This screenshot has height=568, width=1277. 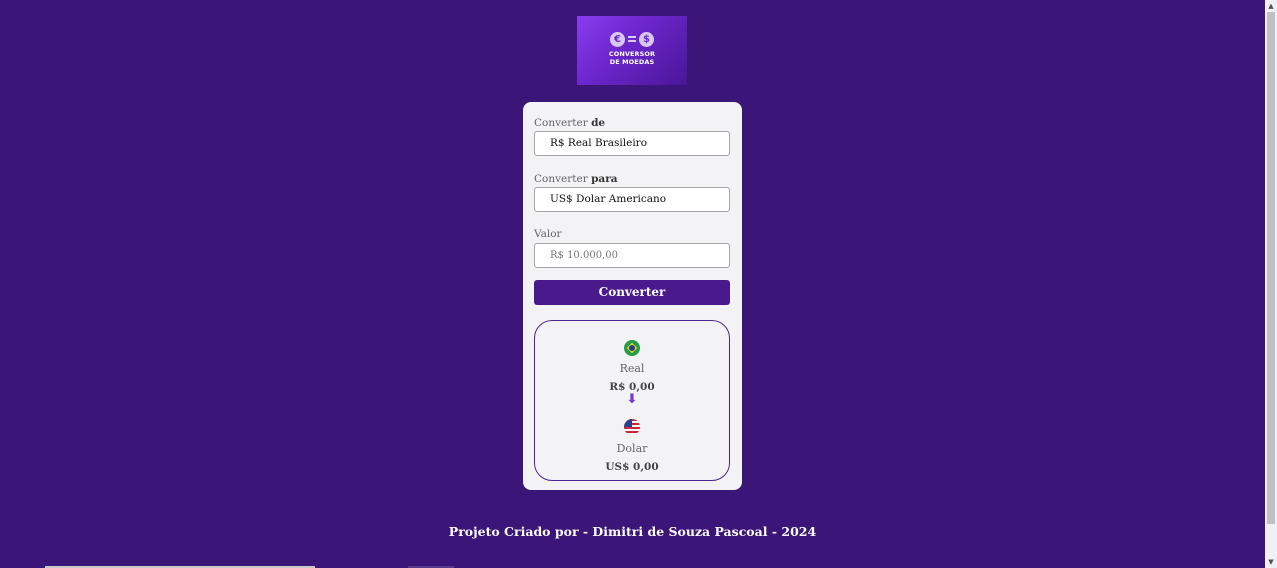 I want to click on scroll-down-icon: ▼, so click(x=1271, y=562).